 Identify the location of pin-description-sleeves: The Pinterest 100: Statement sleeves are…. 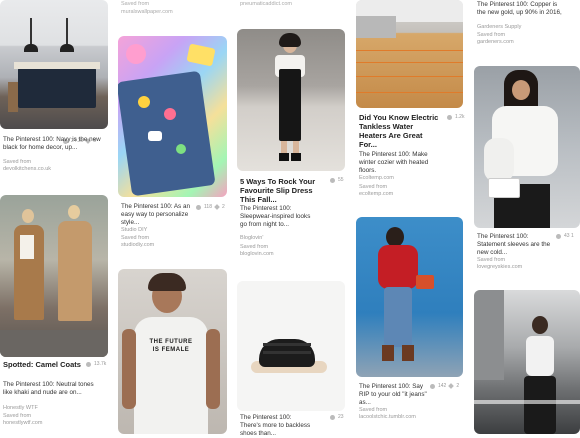
(514, 244).